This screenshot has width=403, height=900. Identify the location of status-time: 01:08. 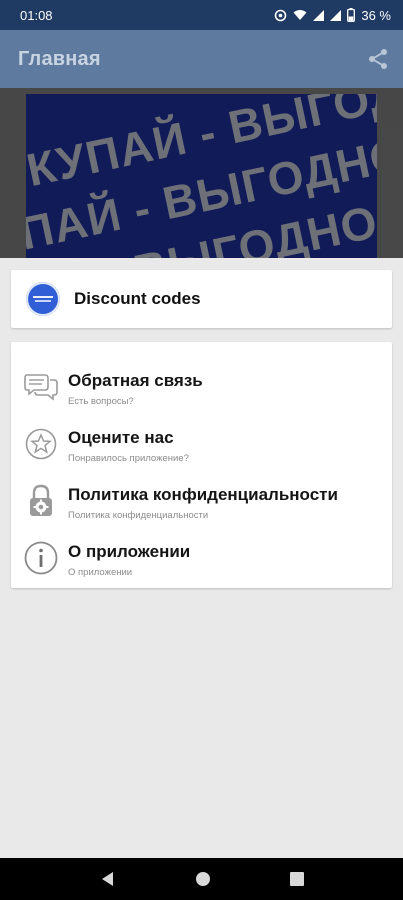
(36, 15).